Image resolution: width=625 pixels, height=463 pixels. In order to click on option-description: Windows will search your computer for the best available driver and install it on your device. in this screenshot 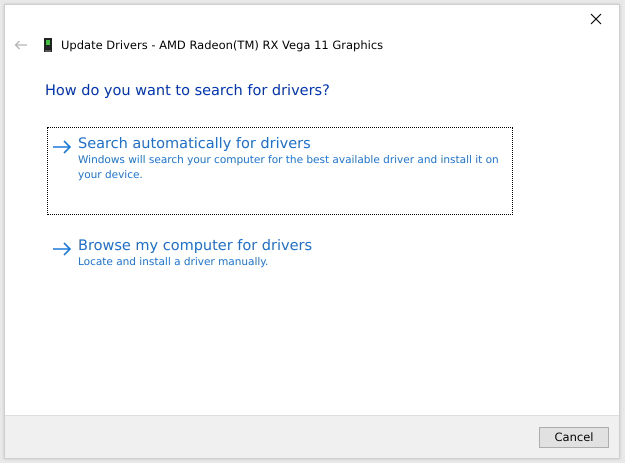, I will do `click(289, 168)`.